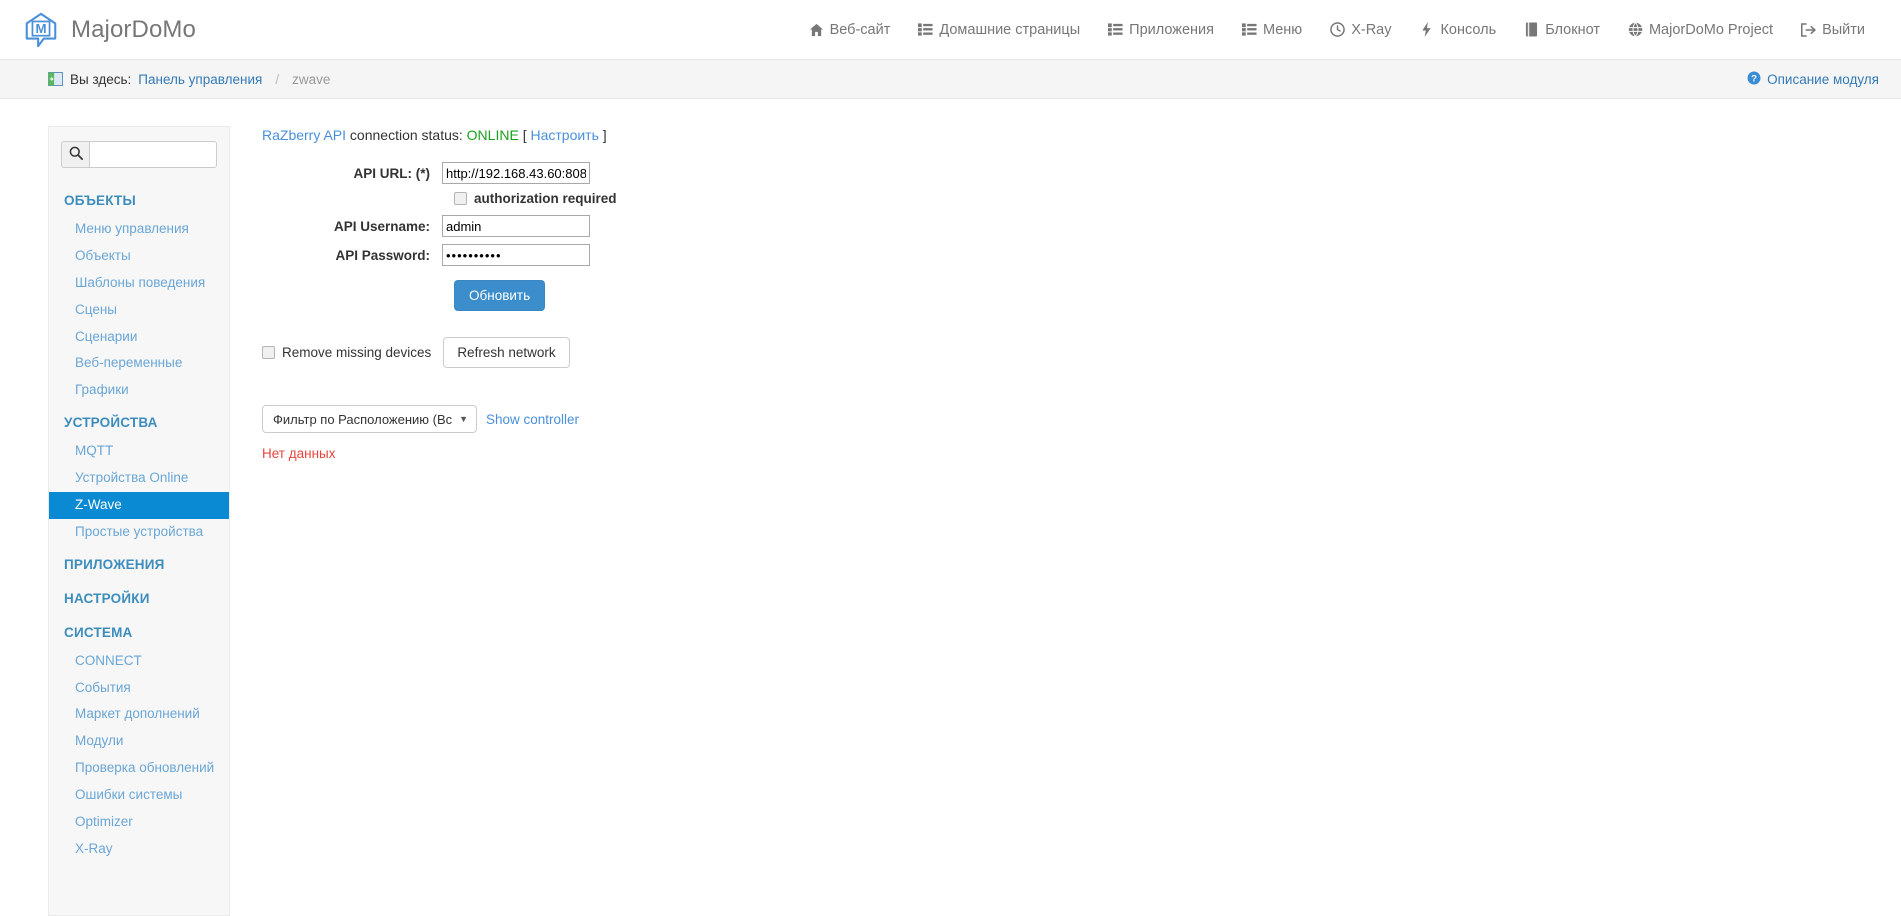 The width and height of the screenshot is (1901, 916). I want to click on nav-item-menu: Меню, so click(1272, 30).